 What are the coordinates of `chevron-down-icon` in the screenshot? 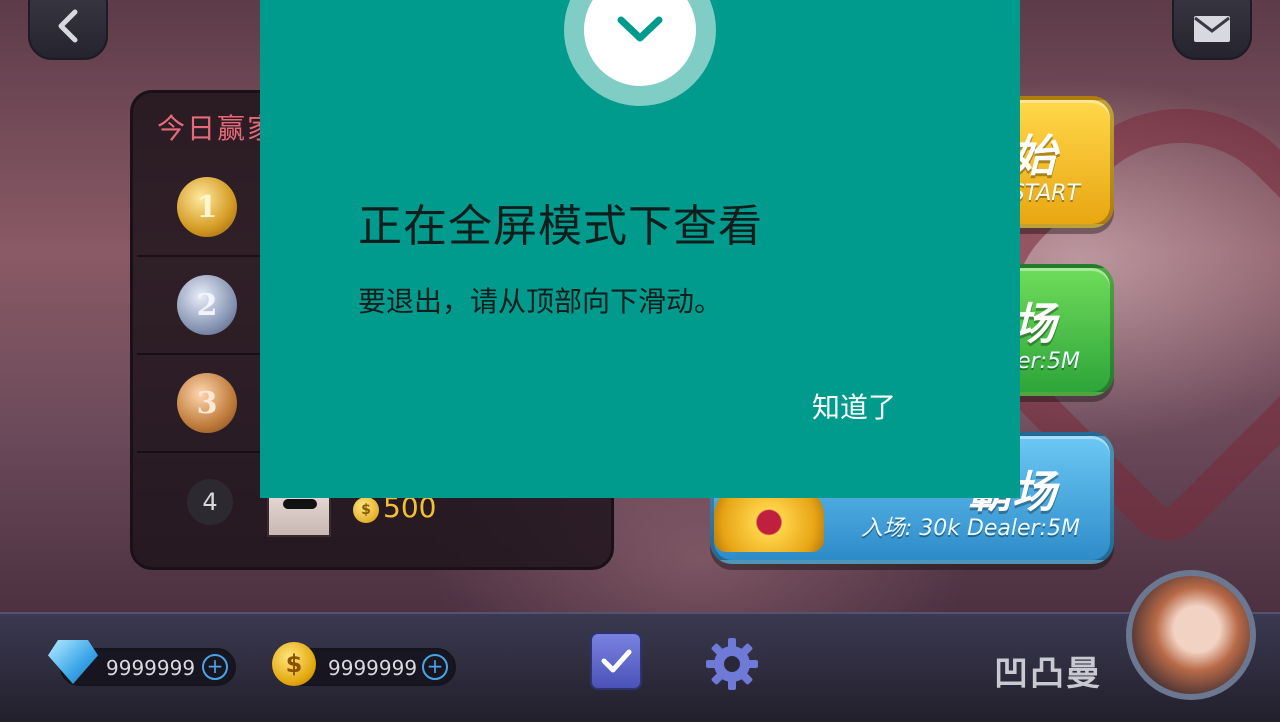 It's located at (640, 29).